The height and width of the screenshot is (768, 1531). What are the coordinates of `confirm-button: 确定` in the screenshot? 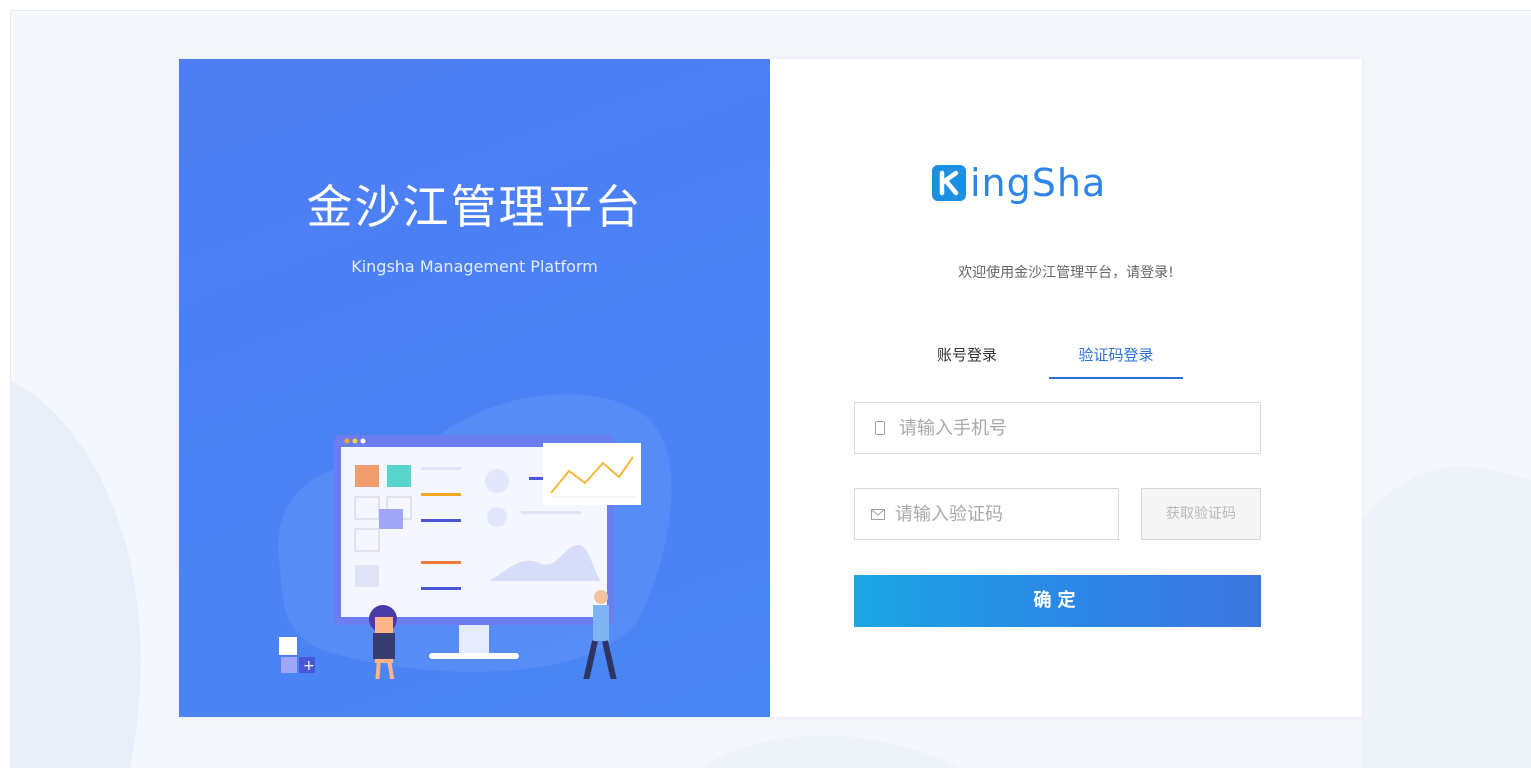 It's located at (1057, 601).